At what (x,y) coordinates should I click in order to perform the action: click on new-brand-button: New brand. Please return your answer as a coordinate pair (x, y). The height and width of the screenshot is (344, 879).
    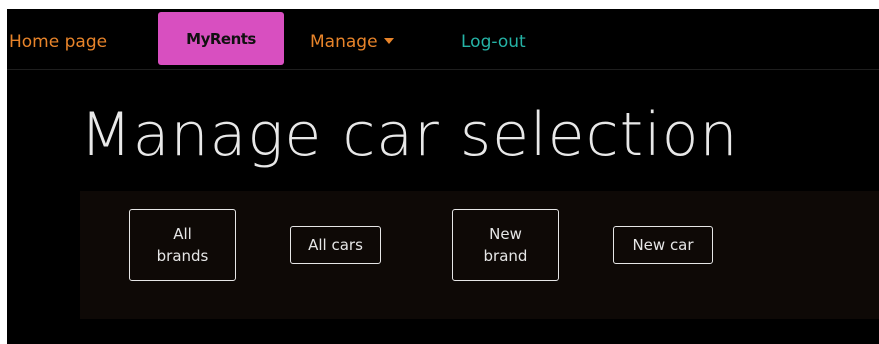
    Looking at the image, I should click on (505, 245).